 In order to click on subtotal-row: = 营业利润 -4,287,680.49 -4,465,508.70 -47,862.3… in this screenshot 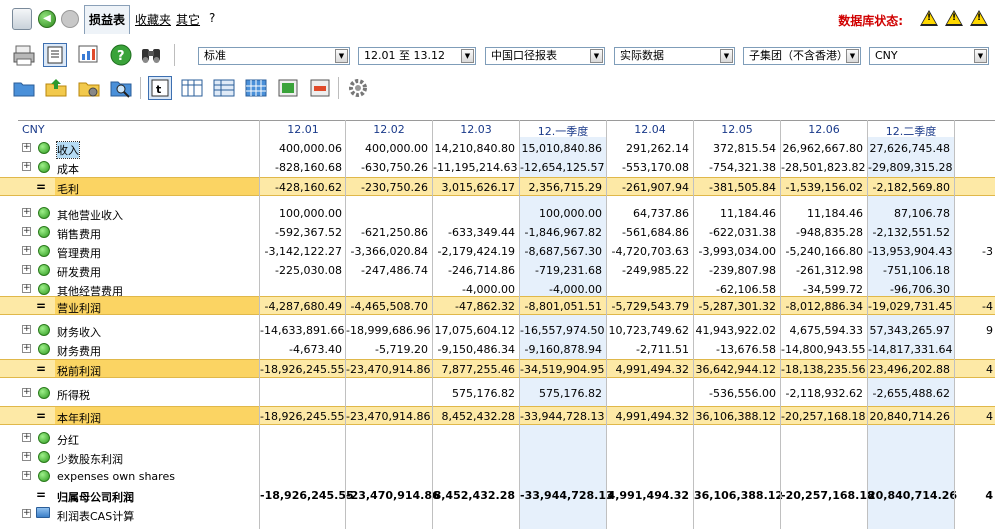, I will do `click(497, 305)`.